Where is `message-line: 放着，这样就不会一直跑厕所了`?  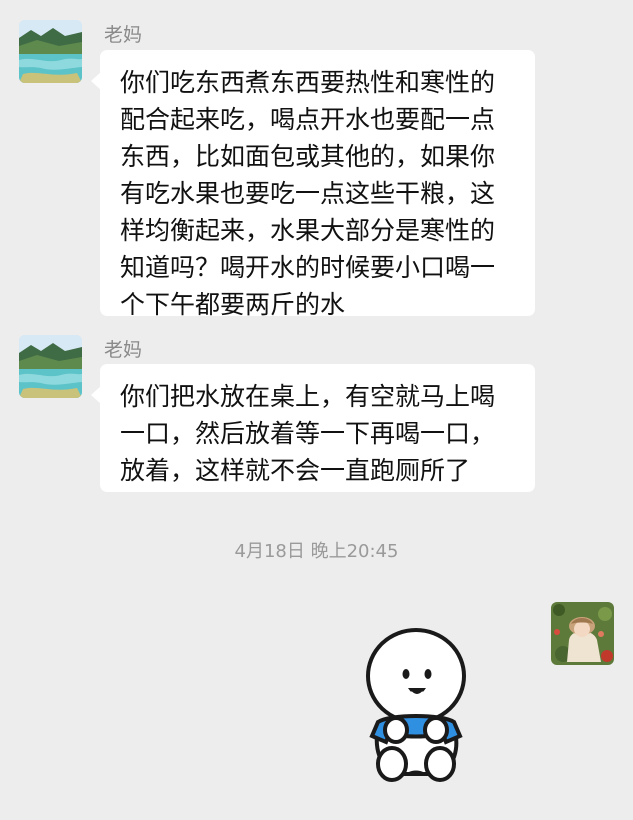 message-line: 放着，这样就不会一直跑厕所了 is located at coordinates (295, 470).